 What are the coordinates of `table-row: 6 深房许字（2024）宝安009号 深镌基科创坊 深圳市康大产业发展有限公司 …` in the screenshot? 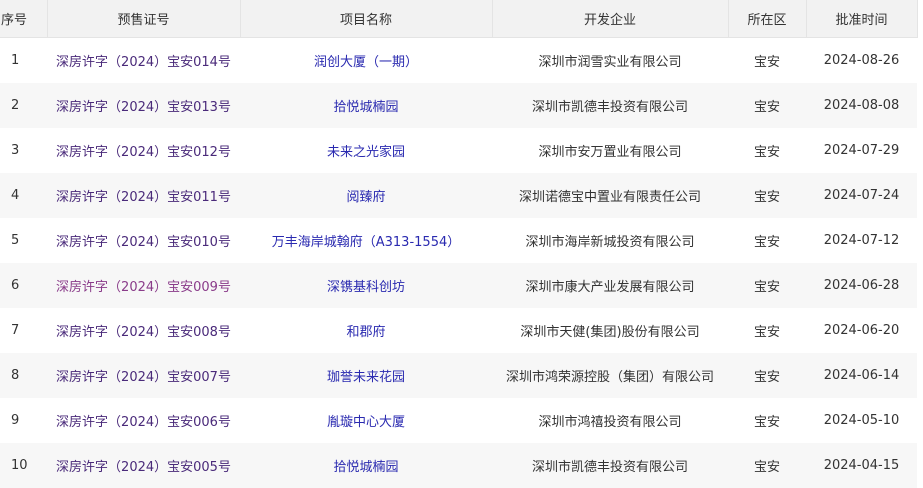 It's located at (458, 285).